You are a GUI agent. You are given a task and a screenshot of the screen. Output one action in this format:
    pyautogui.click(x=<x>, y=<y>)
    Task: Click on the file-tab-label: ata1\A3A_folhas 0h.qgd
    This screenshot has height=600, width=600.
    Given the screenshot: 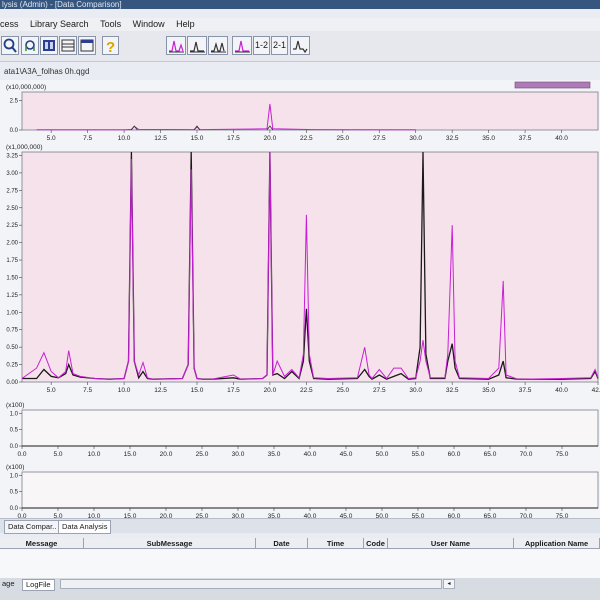 What is the action you would take?
    pyautogui.click(x=47, y=71)
    